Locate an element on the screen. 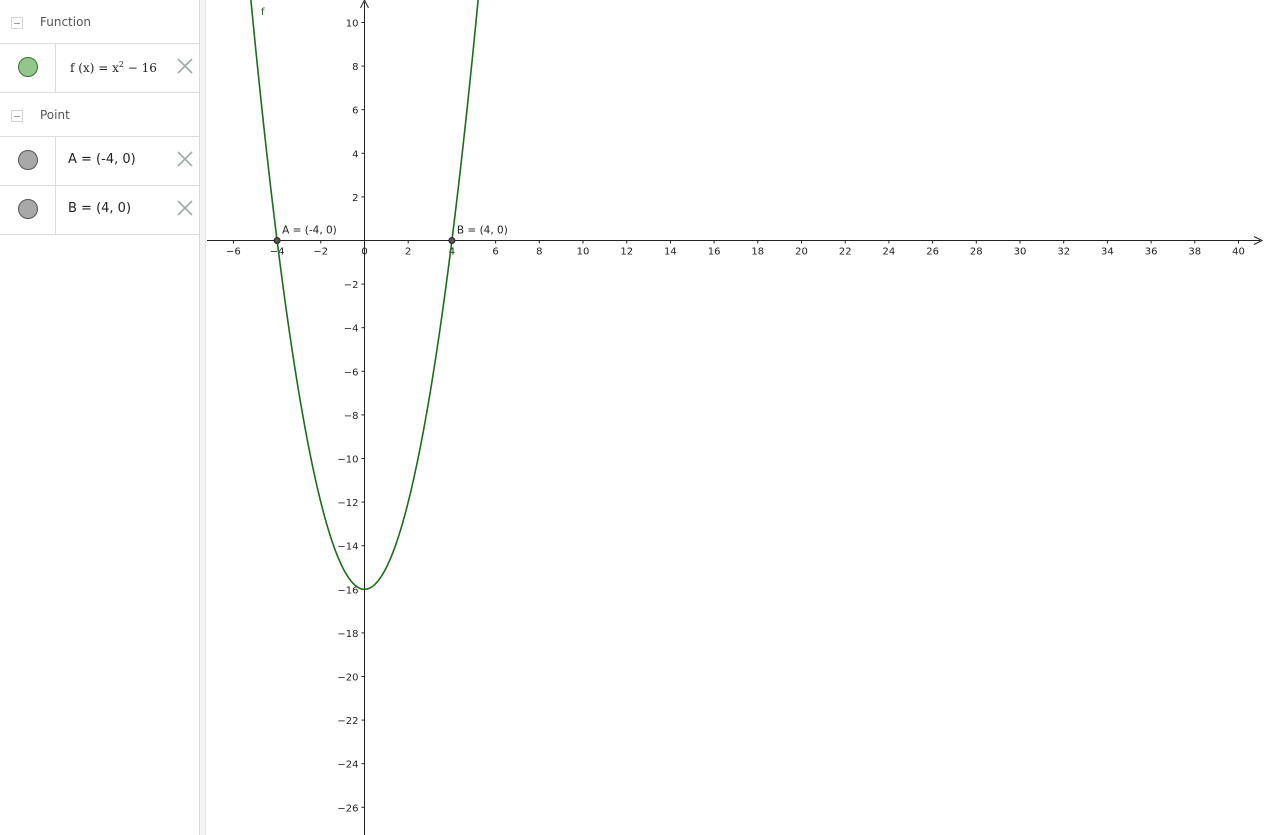  point-item-b: B = (4, 0) is located at coordinates (99, 210).